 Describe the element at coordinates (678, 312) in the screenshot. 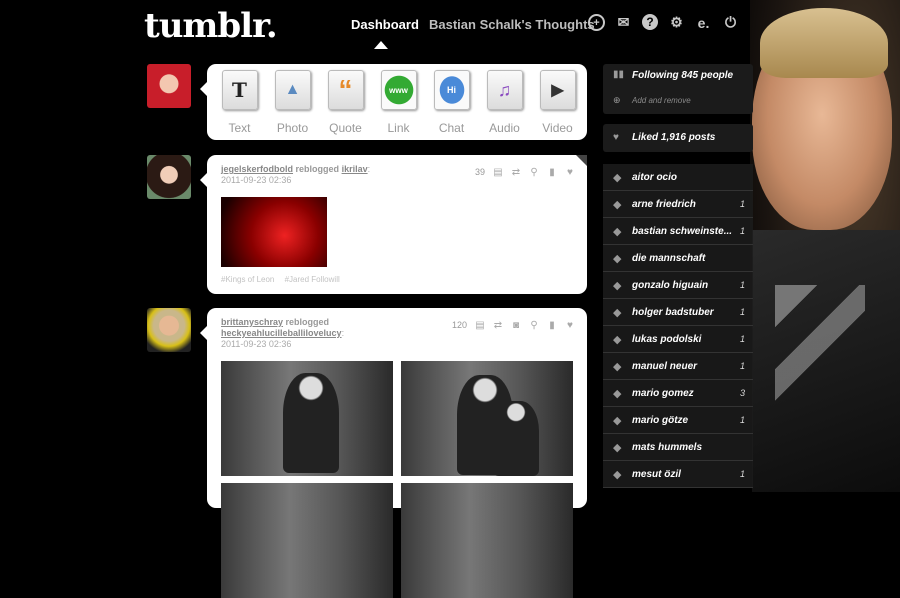

I see `tracked-tag-item: ◆ holger badstuber 1` at that location.